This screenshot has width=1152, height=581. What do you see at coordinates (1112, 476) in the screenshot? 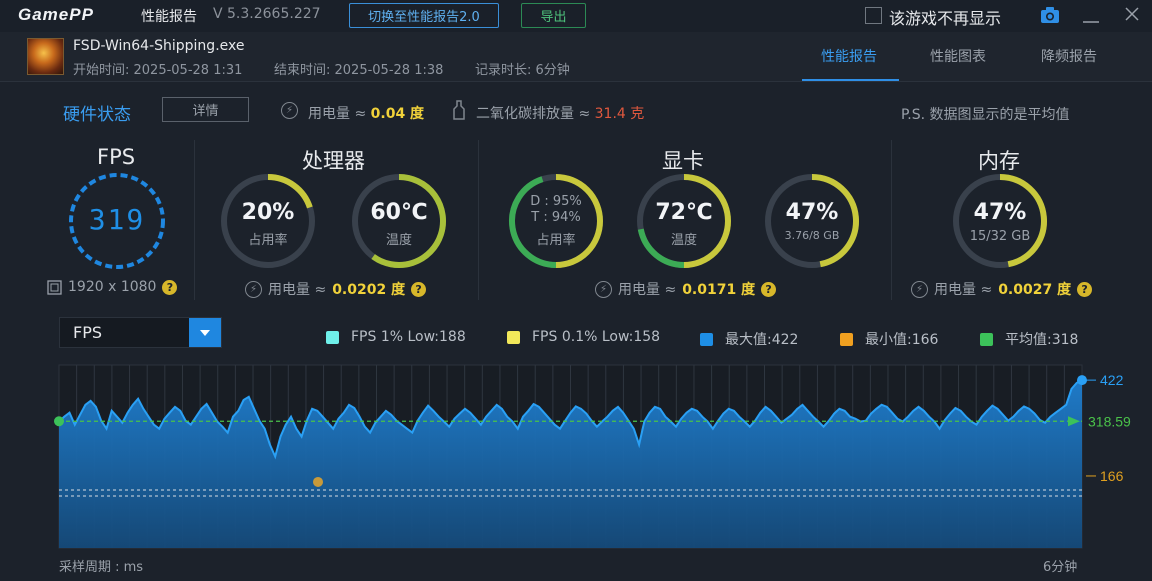
I see `min-label: 166` at bounding box center [1112, 476].